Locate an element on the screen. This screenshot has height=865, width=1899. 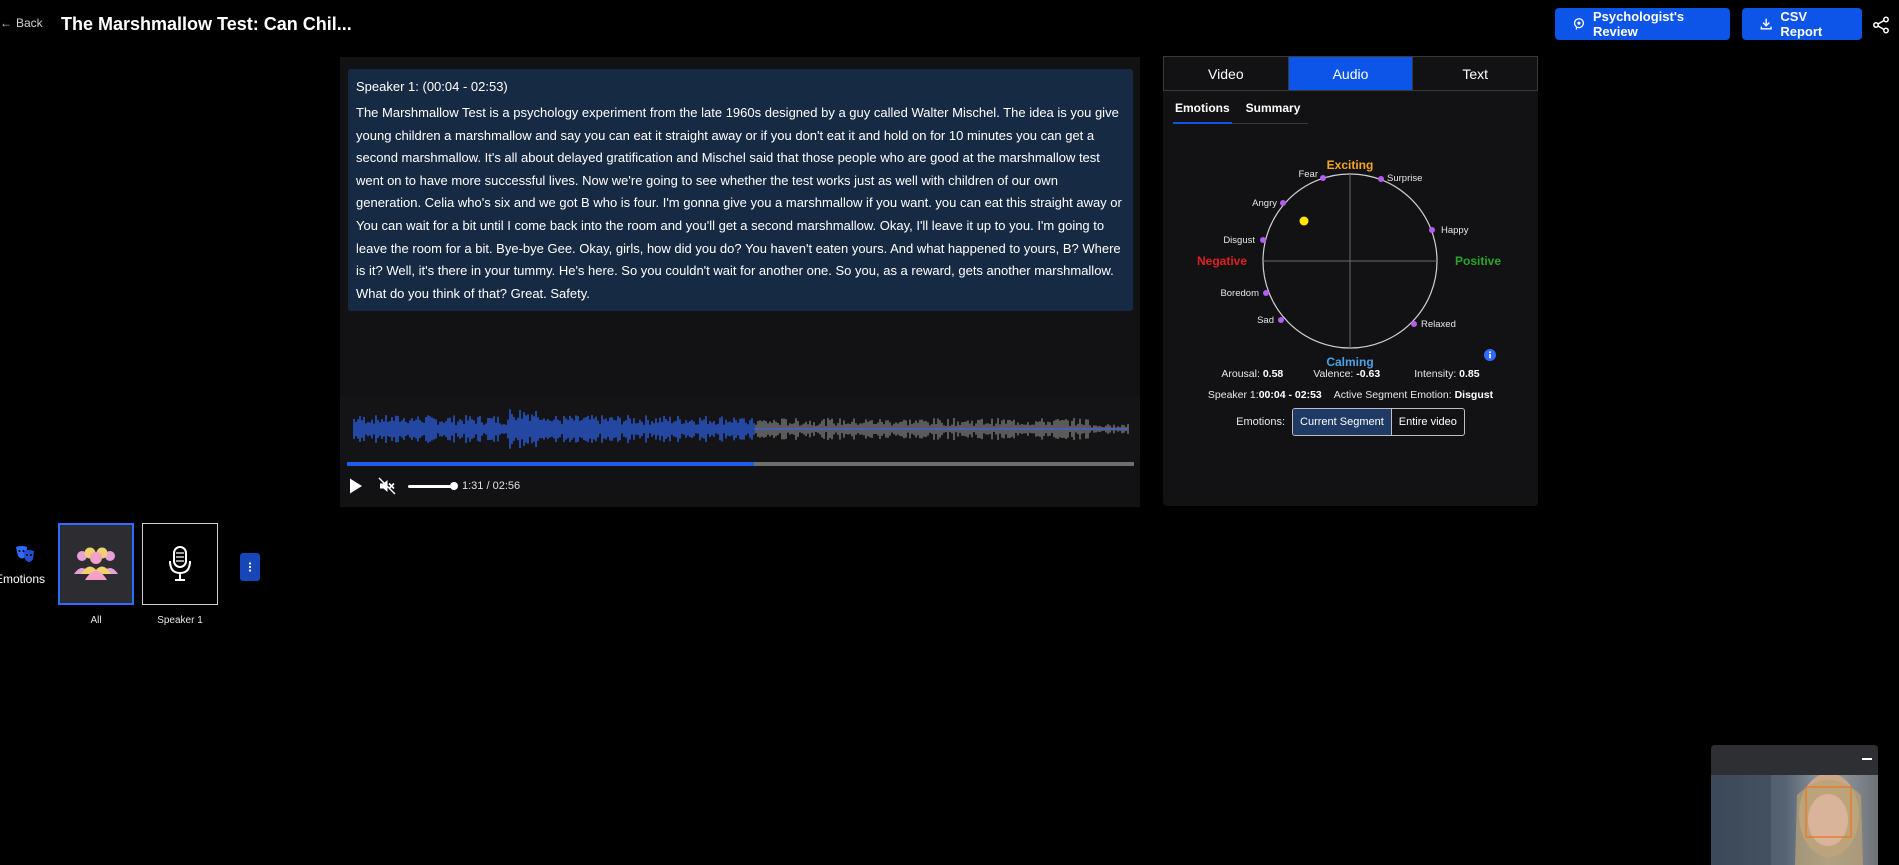
pip-video-image is located at coordinates (1787, 819).